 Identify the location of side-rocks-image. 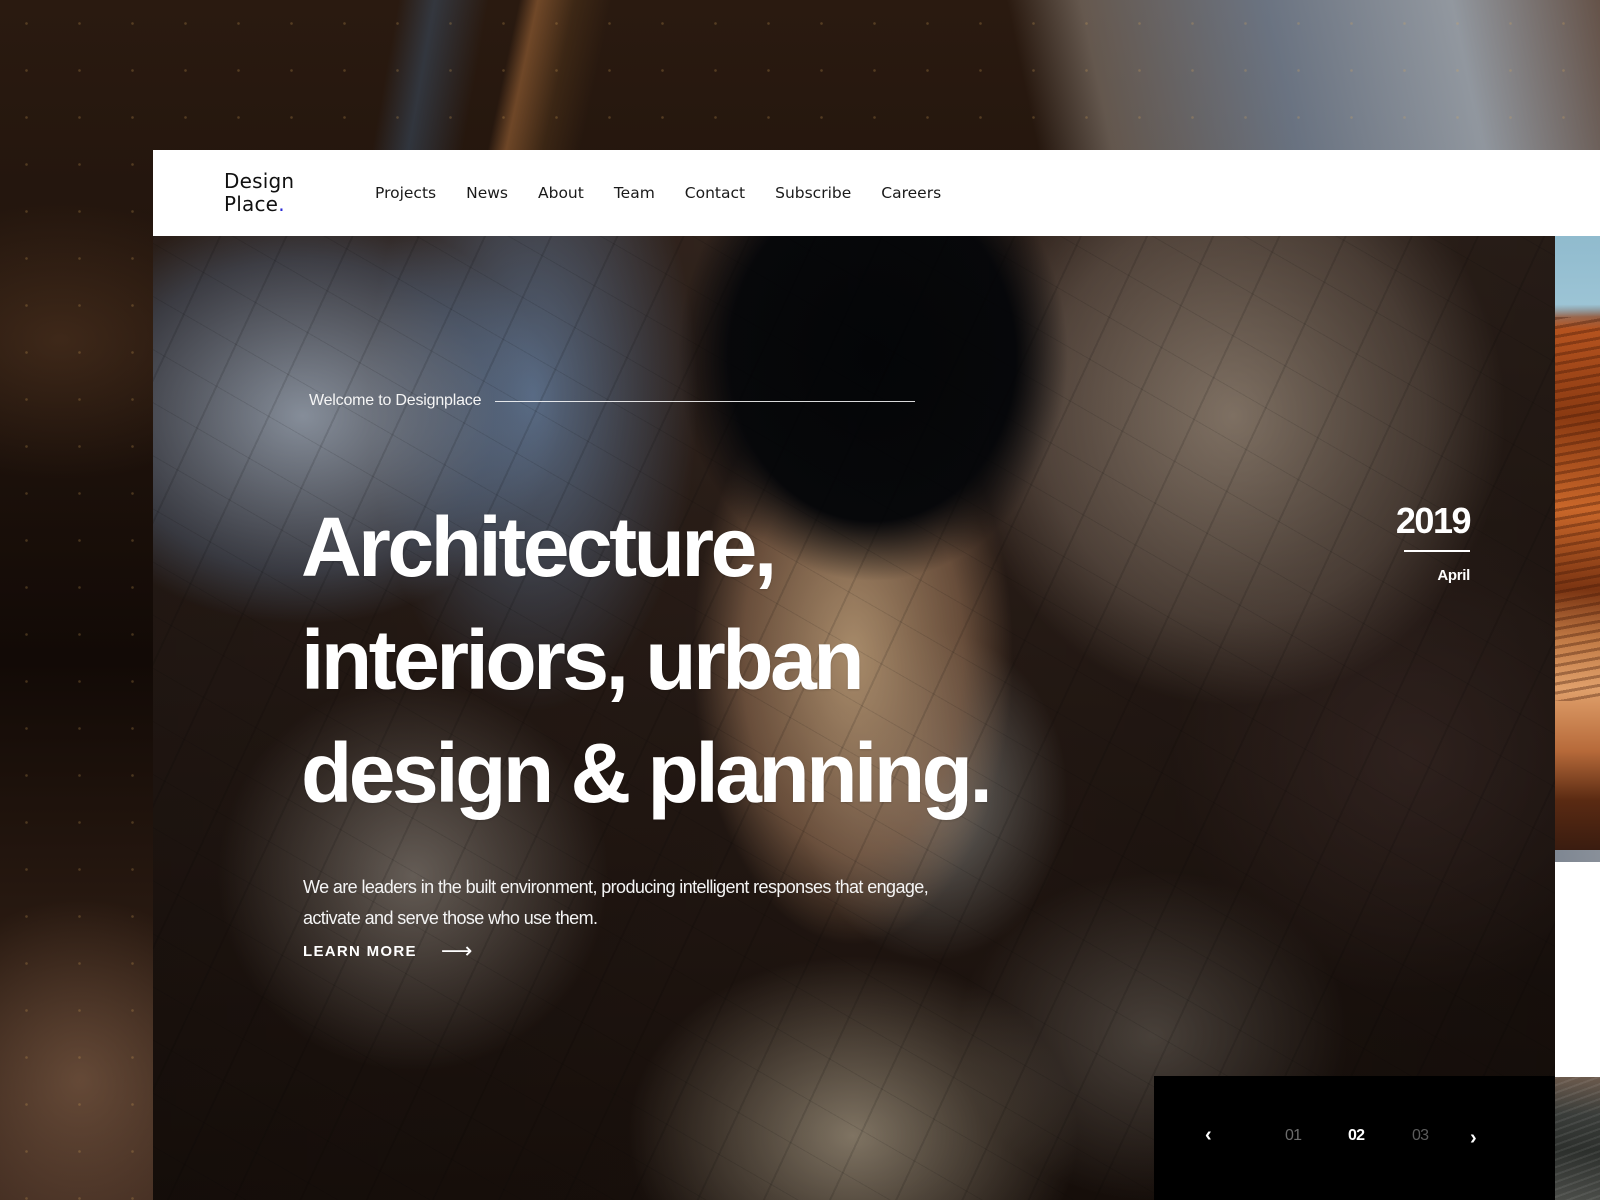
(1577, 1138).